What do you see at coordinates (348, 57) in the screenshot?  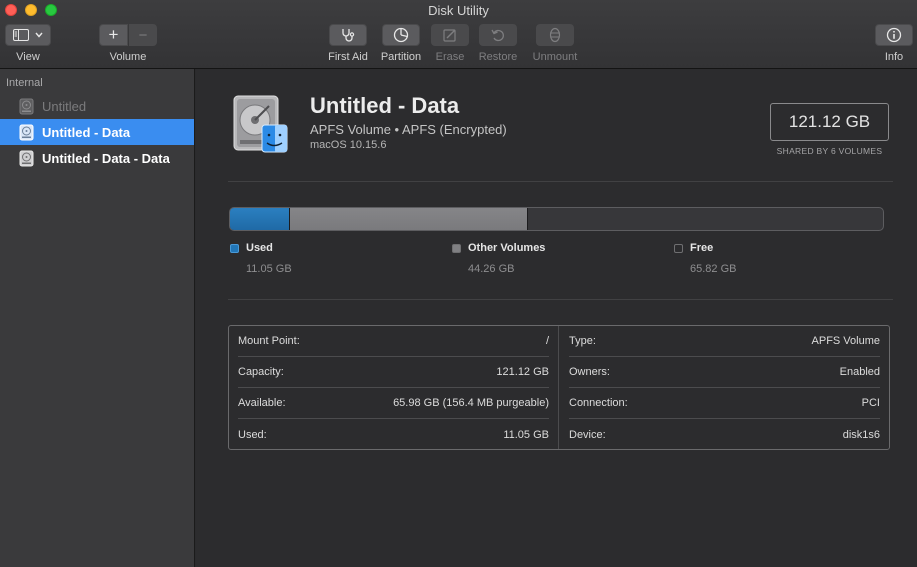 I see `first-aid-label: First Aid` at bounding box center [348, 57].